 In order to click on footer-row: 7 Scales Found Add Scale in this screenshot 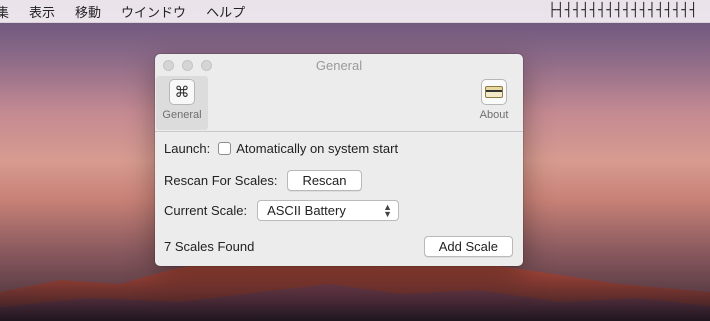, I will do `click(338, 246)`.